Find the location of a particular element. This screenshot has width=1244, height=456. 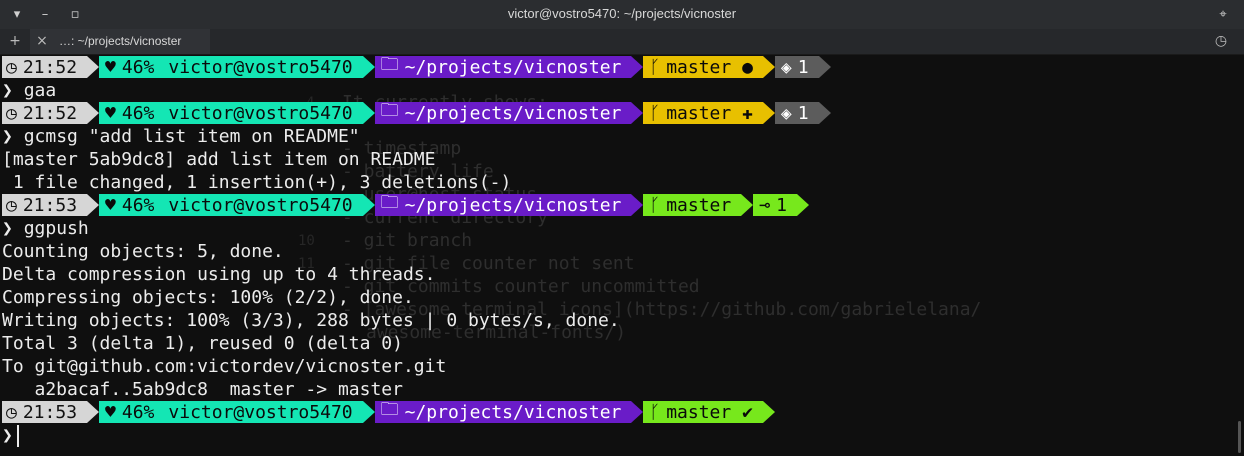

command-line: ❯ ggpush is located at coordinates (45, 228).